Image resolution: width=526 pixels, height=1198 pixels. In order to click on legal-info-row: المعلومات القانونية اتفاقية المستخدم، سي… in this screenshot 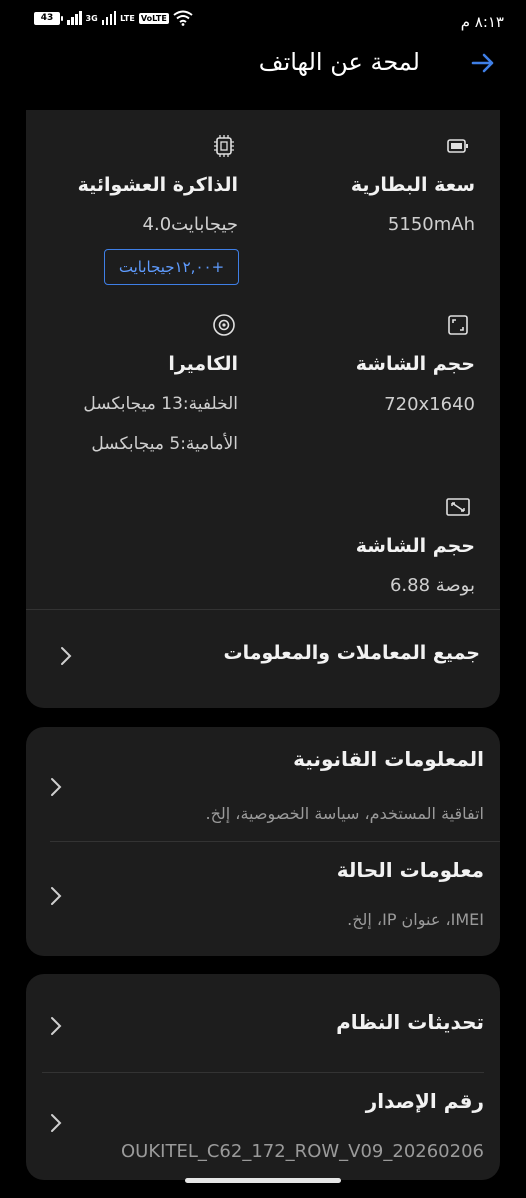, I will do `click(263, 784)`.